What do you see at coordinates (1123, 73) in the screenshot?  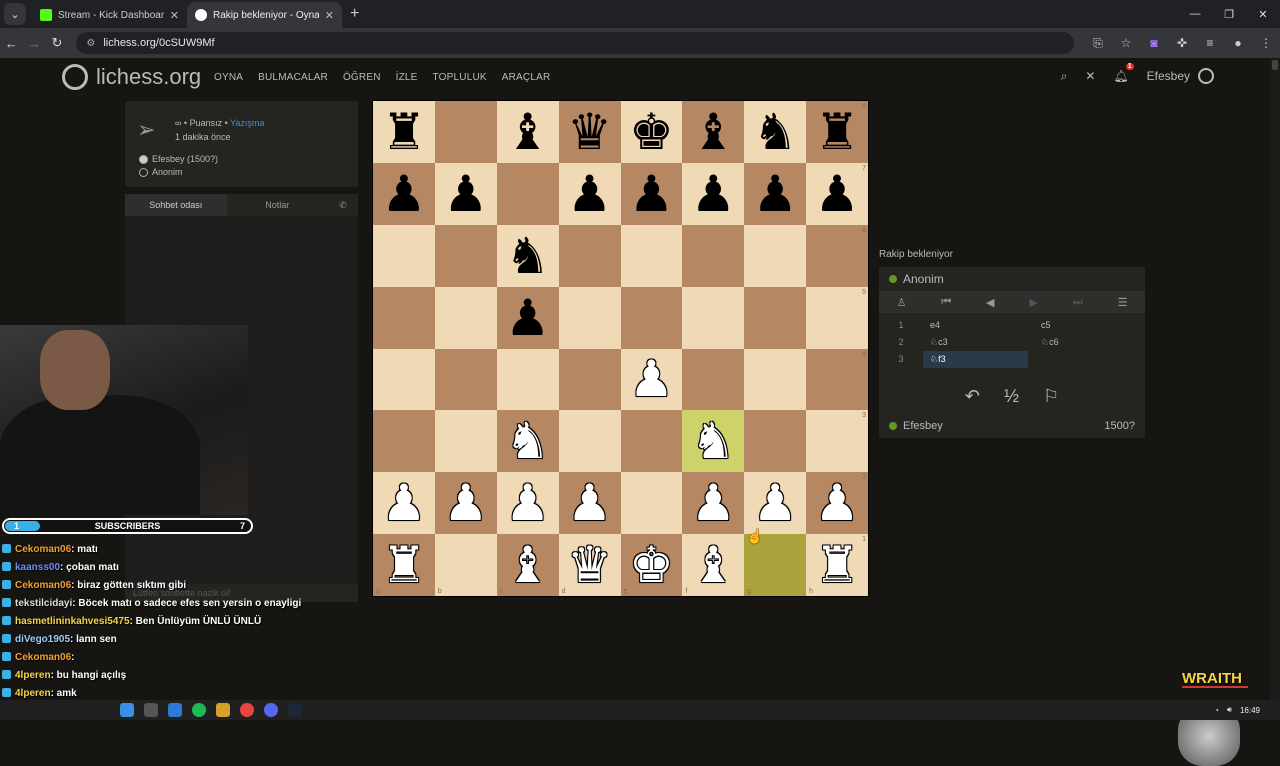 I see `notification-bell-icon: 🔔︎ 1` at bounding box center [1123, 73].